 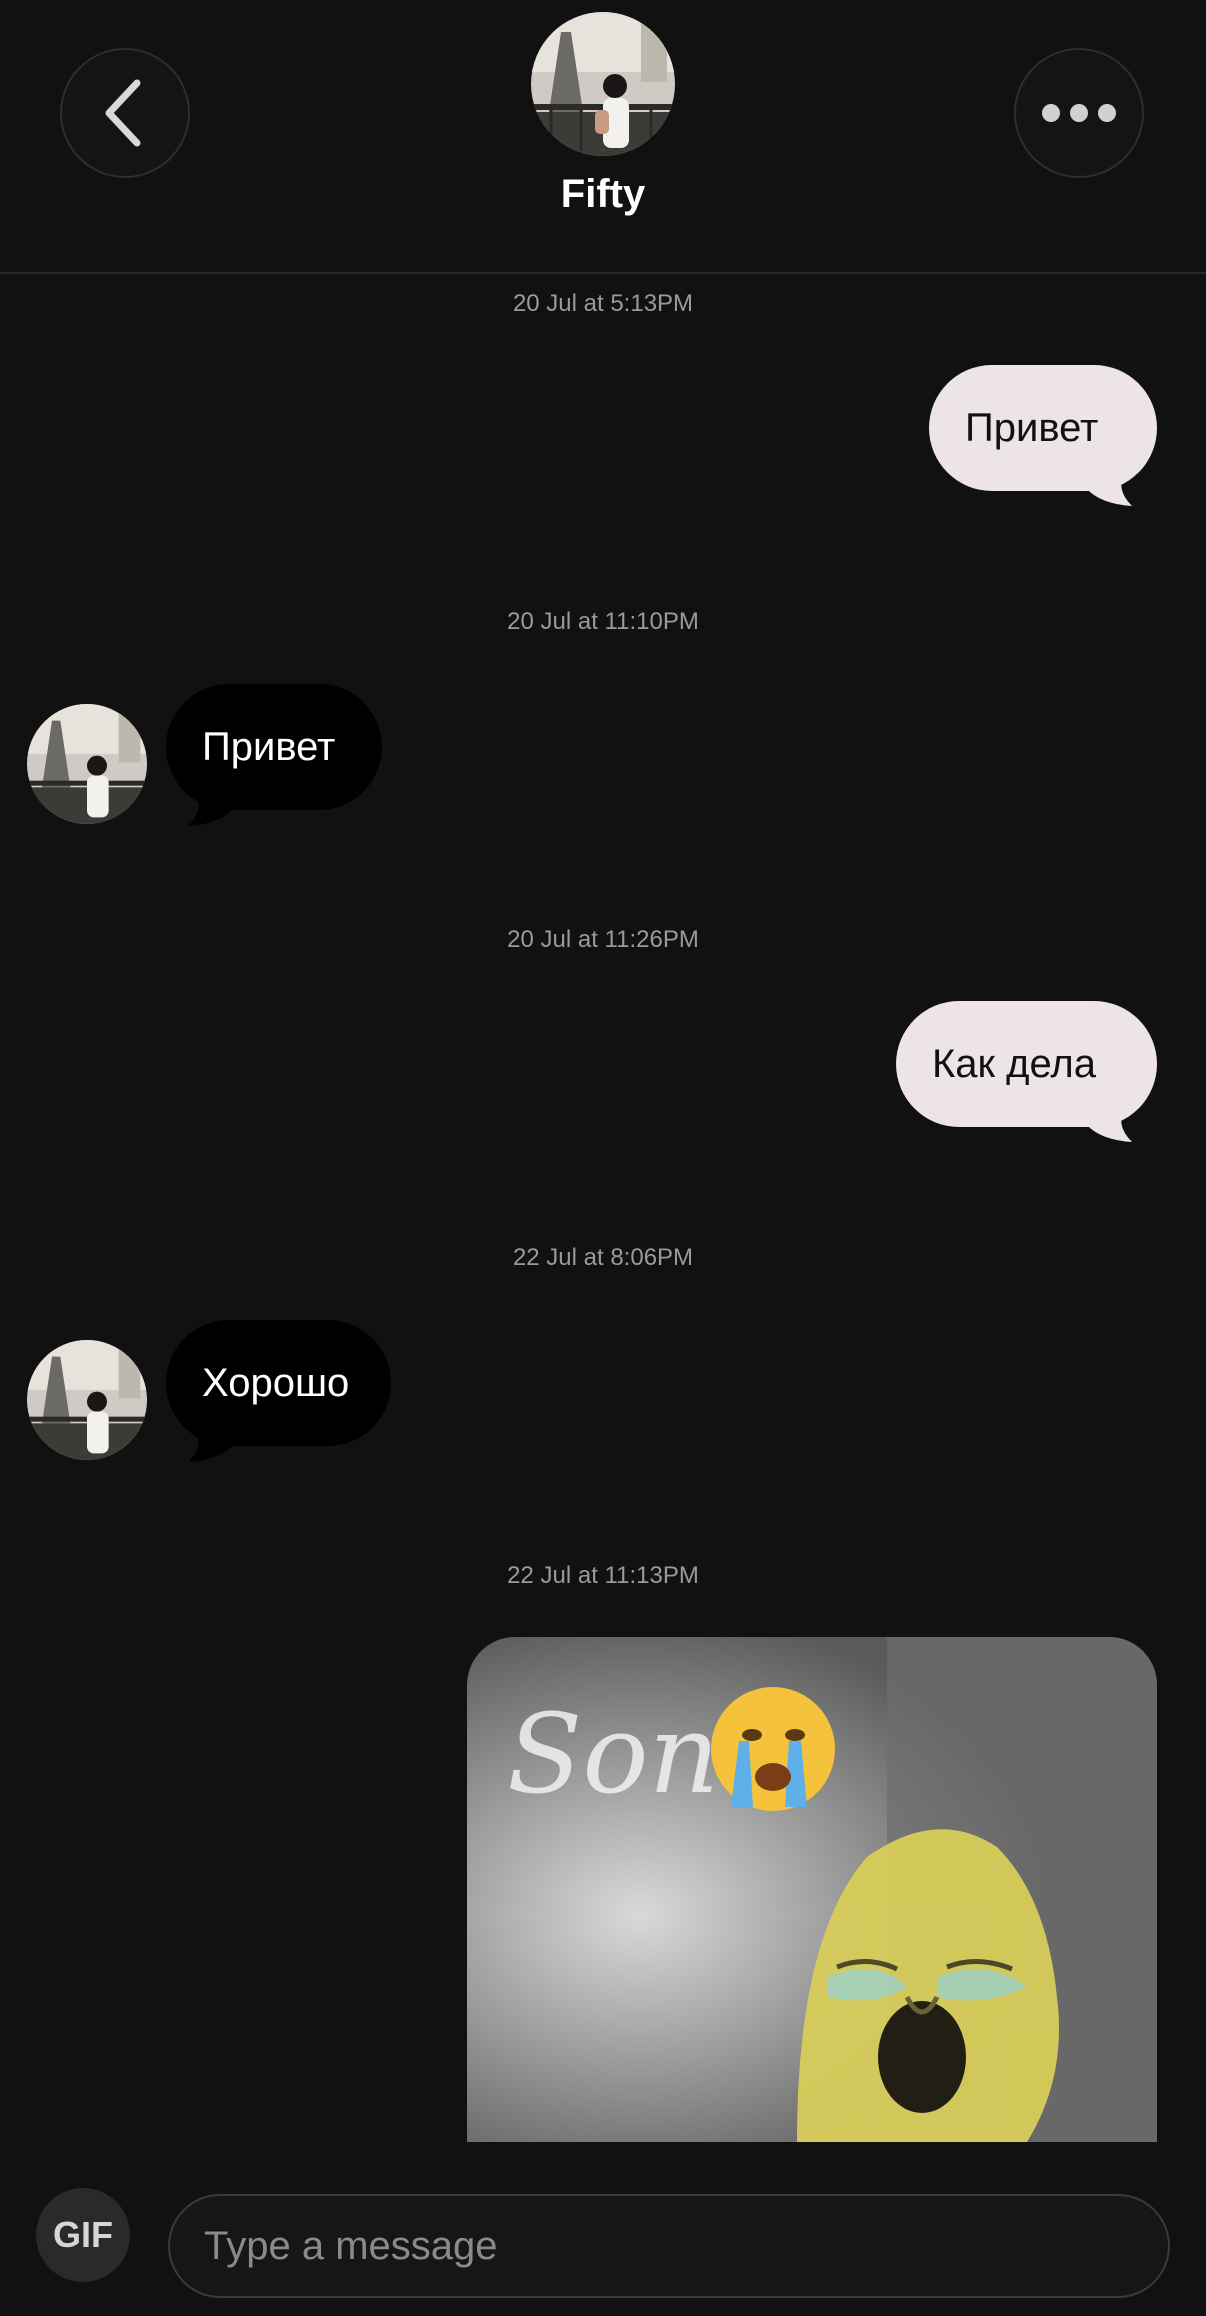 What do you see at coordinates (1014, 1064) in the screenshot?
I see `message-text: Как дела` at bounding box center [1014, 1064].